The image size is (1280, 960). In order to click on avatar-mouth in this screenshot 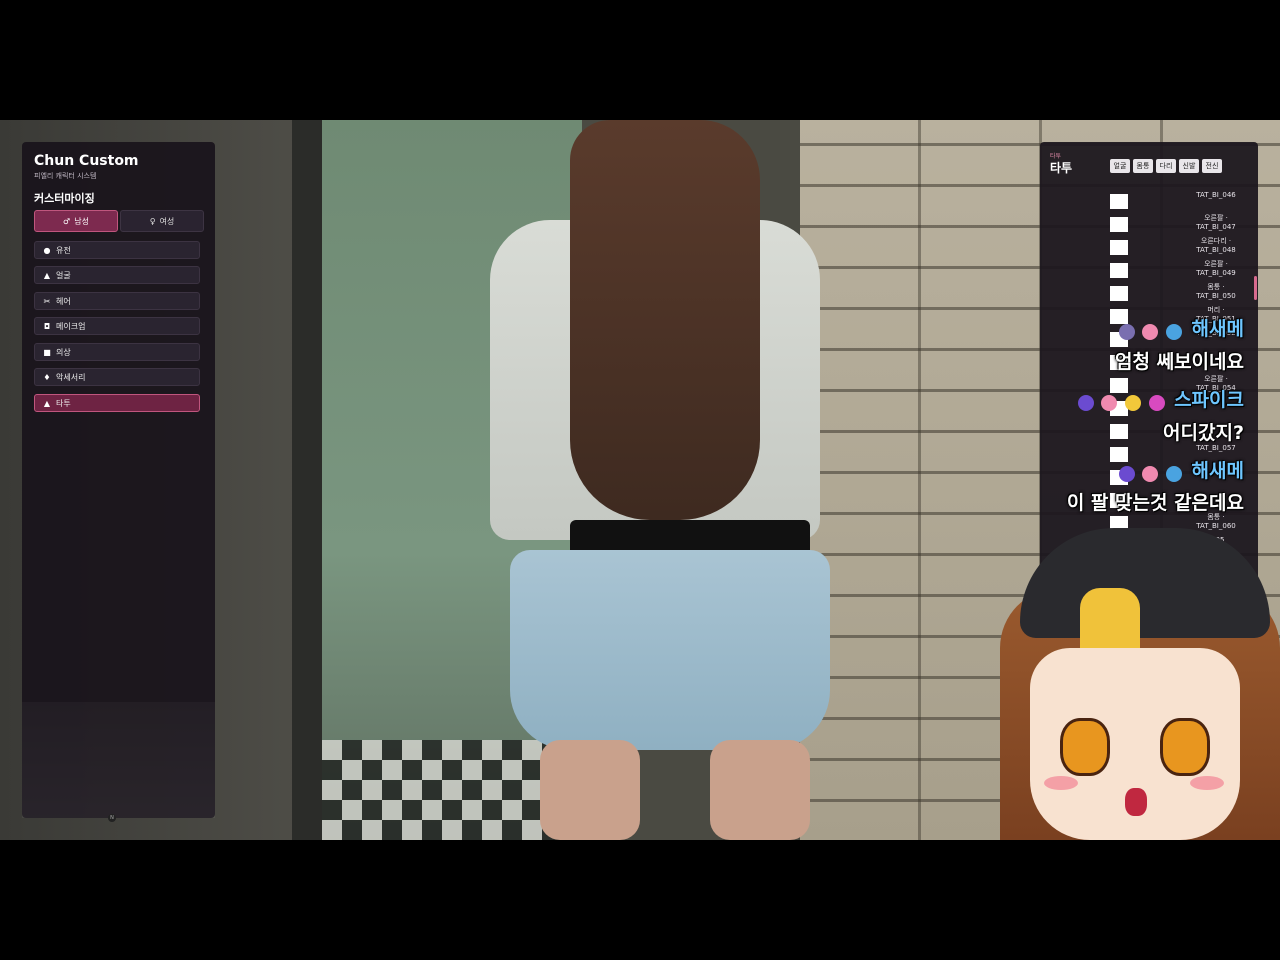, I will do `click(1136, 802)`.